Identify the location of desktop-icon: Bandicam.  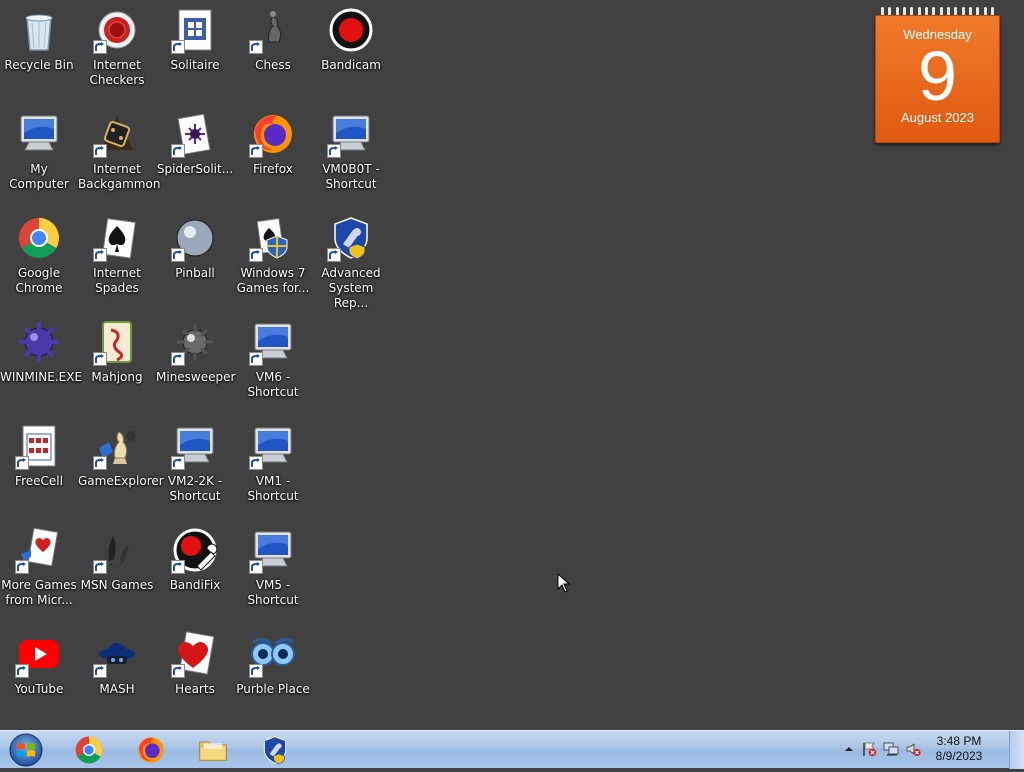
(351, 36).